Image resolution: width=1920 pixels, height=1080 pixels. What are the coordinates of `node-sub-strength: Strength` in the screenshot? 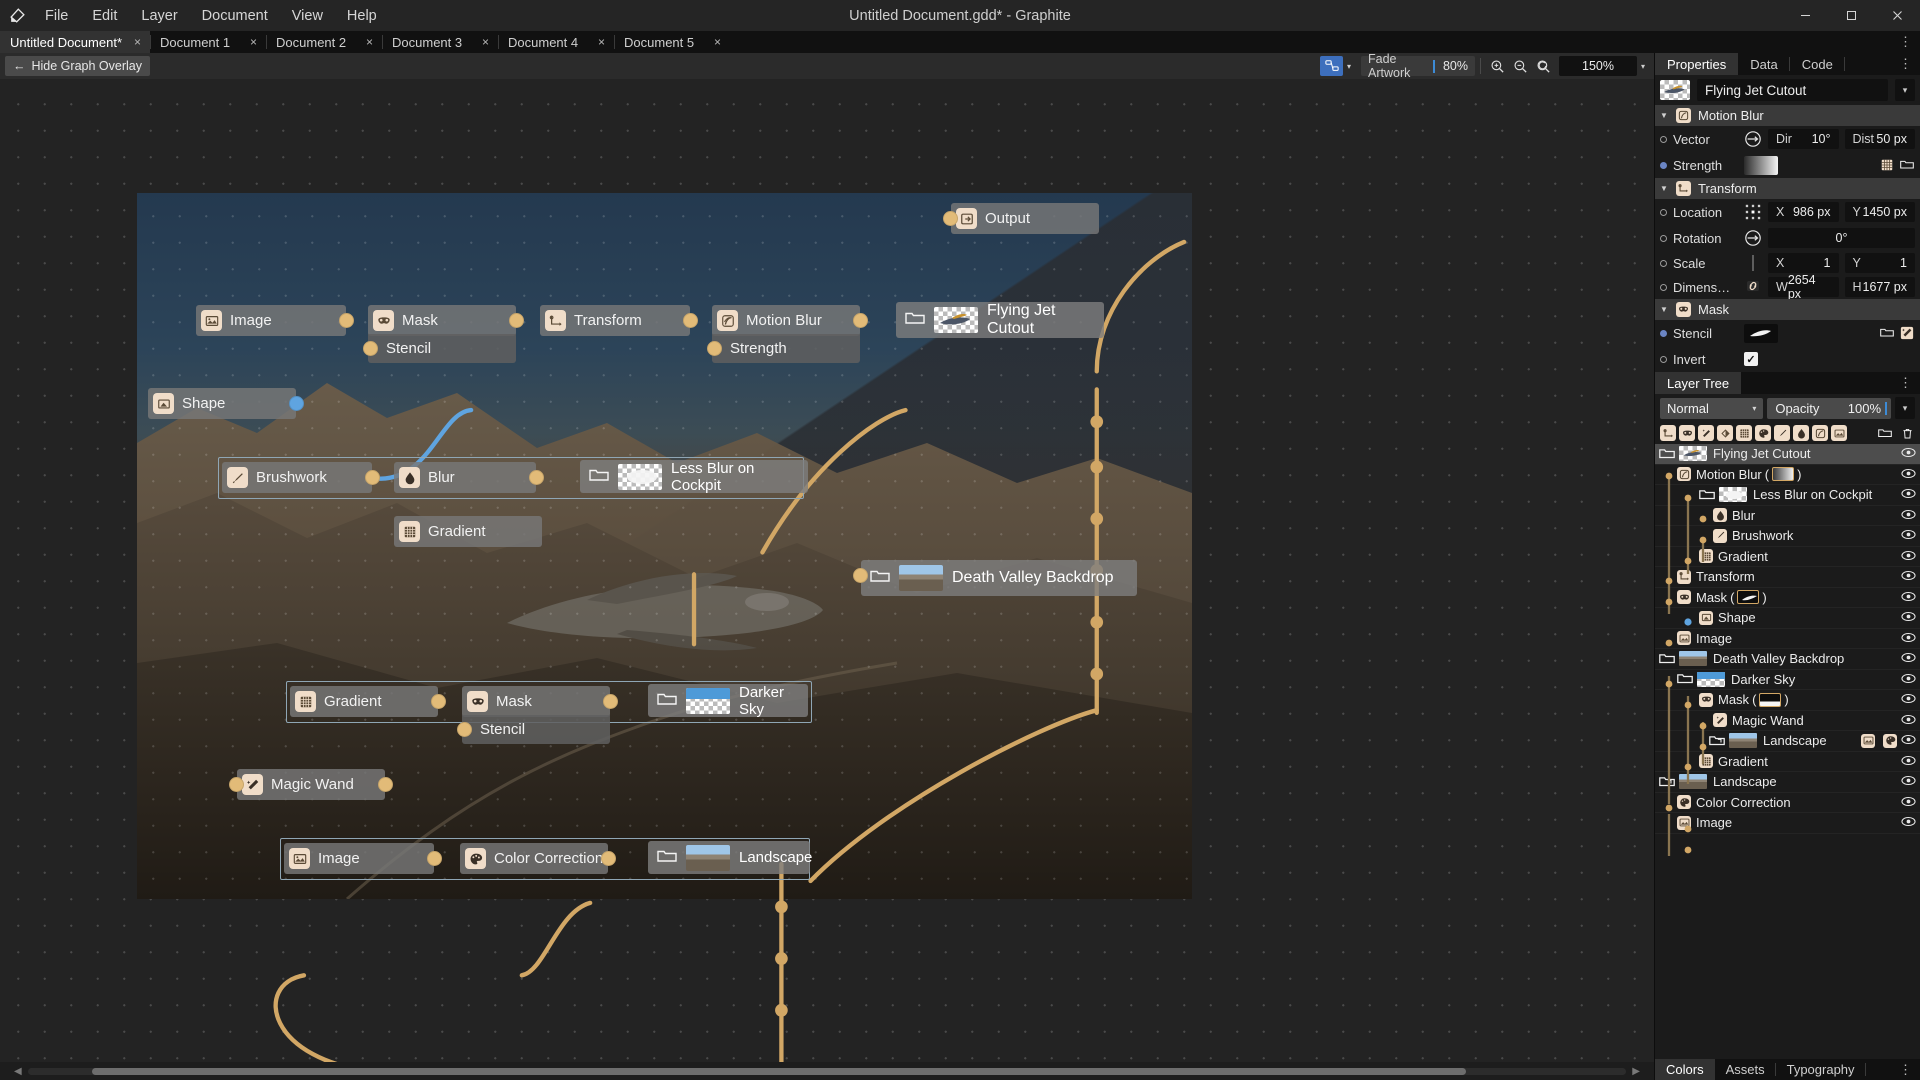 It's located at (783, 348).